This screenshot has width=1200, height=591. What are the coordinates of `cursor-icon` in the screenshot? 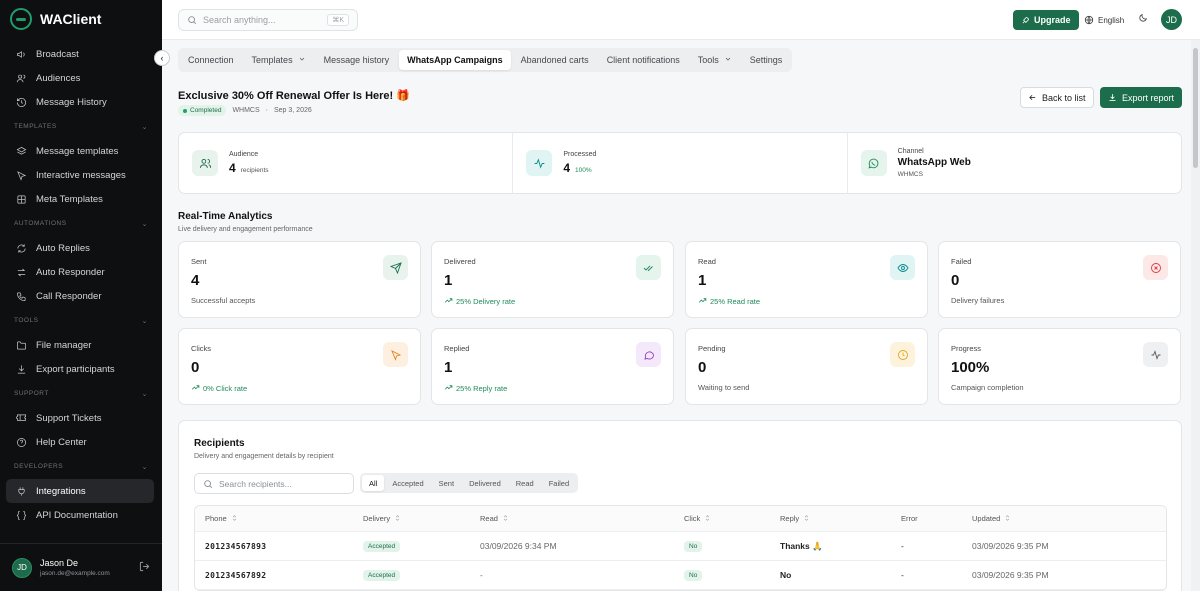 It's located at (395, 354).